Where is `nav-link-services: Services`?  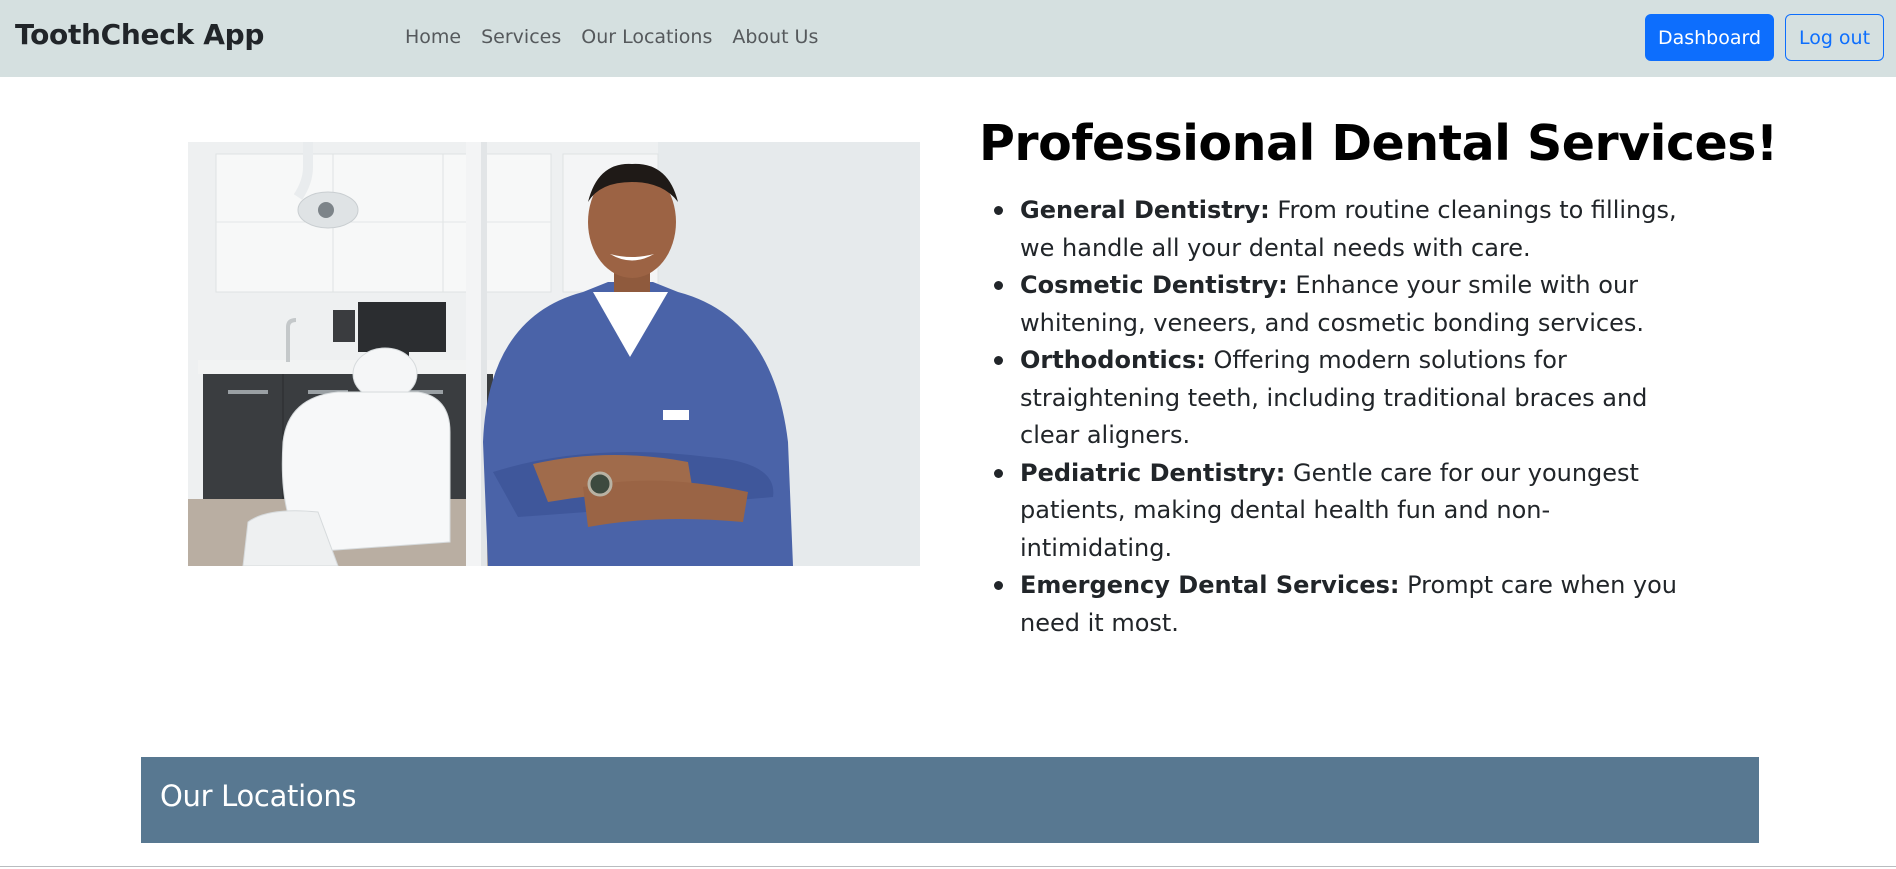
nav-link-services: Services is located at coordinates (521, 37).